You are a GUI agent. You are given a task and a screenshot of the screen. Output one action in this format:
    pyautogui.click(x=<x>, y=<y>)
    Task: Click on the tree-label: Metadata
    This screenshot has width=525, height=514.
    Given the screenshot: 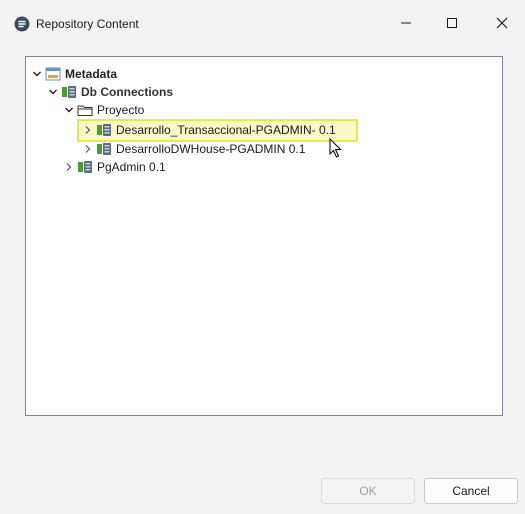 What is the action you would take?
    pyautogui.click(x=91, y=74)
    